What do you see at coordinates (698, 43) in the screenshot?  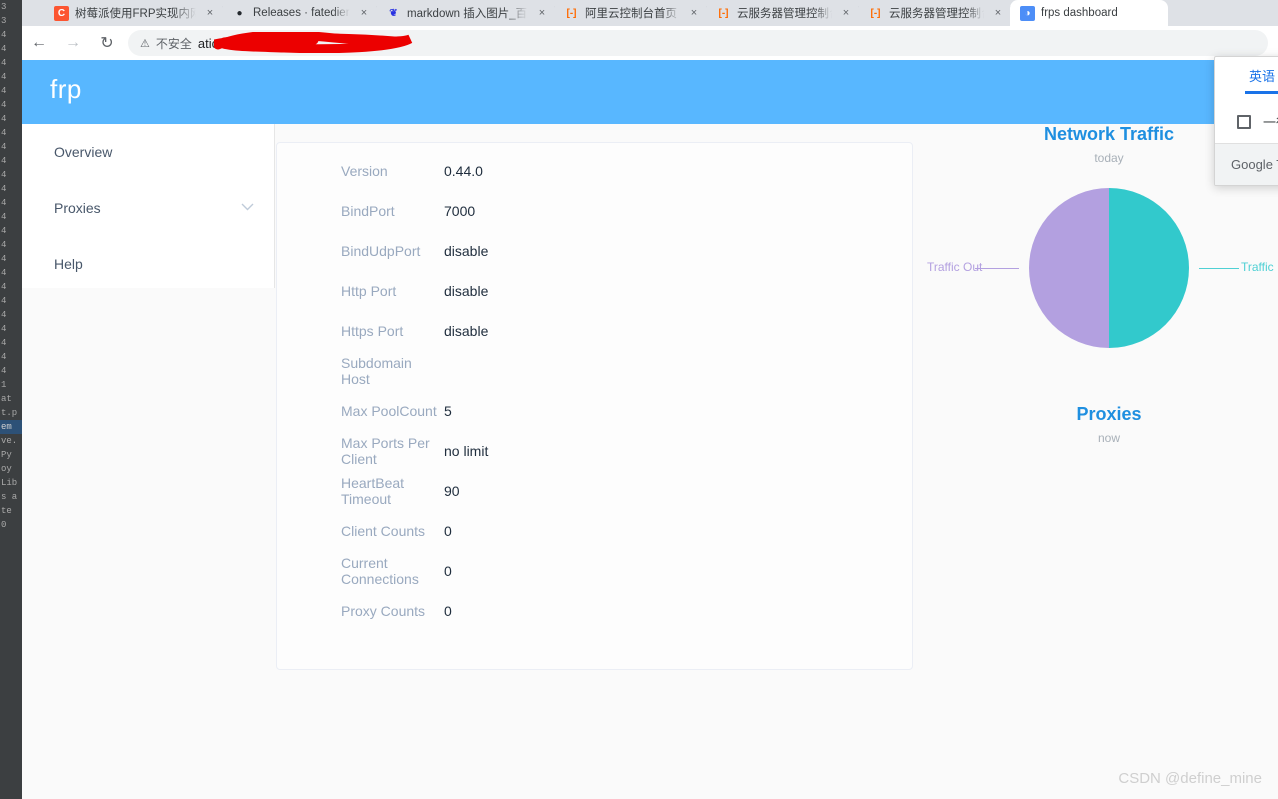 I see `address-bar: ⚠ 不安全 atic/#/` at bounding box center [698, 43].